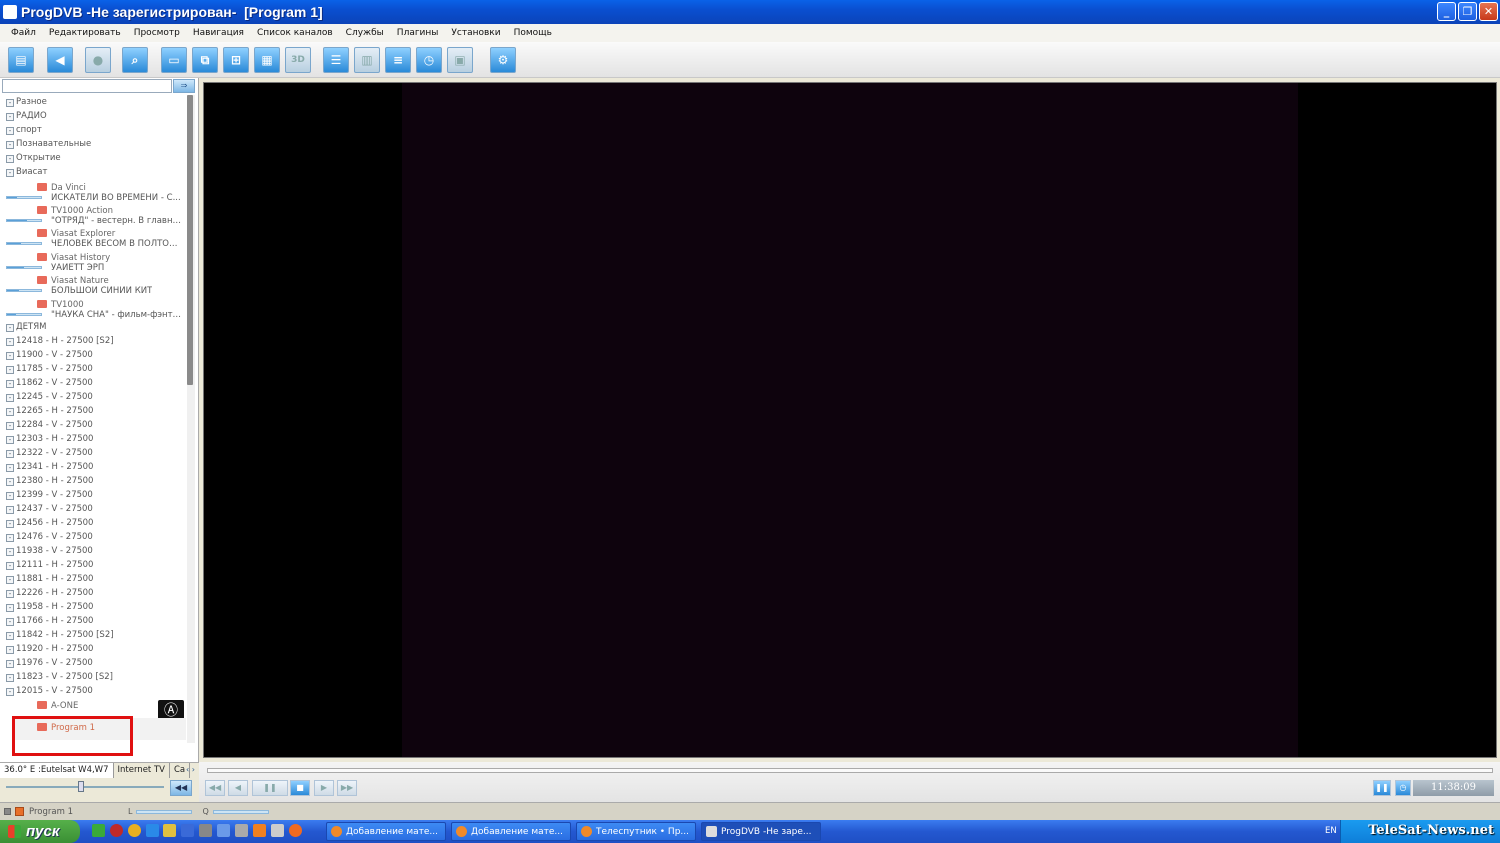 The width and height of the screenshot is (1500, 843). I want to click on next-icon: ▶▶, so click(347, 788).